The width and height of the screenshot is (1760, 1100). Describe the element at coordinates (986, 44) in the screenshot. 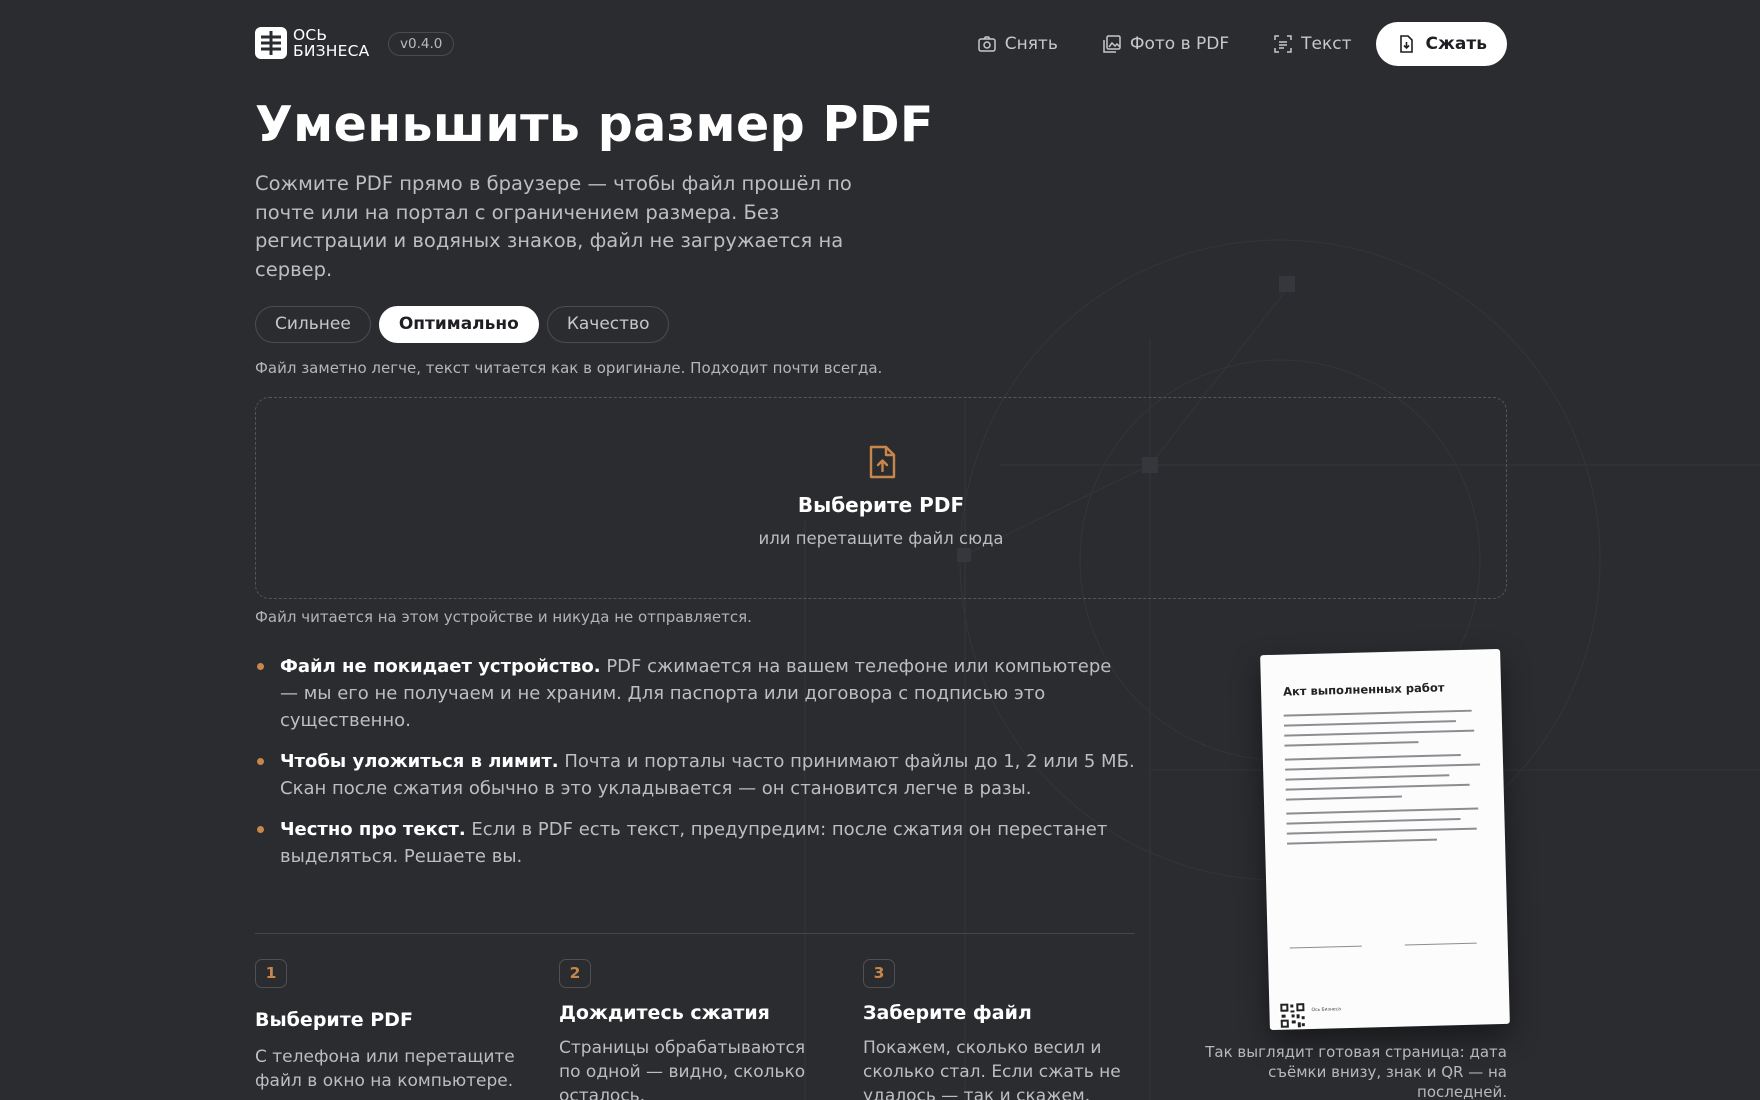

I see `camera-icon` at that location.